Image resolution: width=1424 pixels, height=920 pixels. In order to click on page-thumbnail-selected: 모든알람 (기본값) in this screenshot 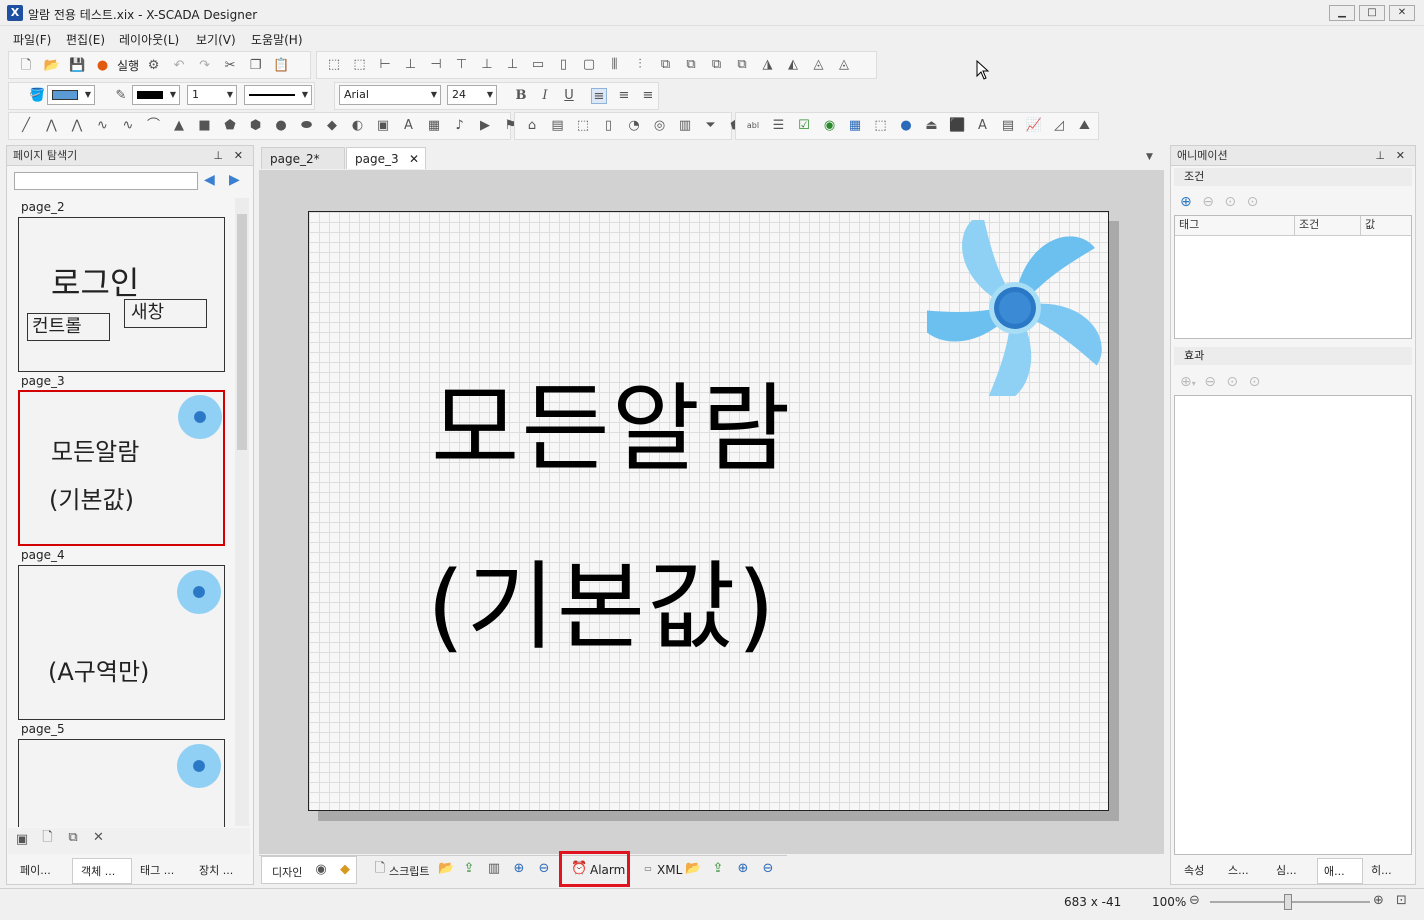, I will do `click(121, 468)`.